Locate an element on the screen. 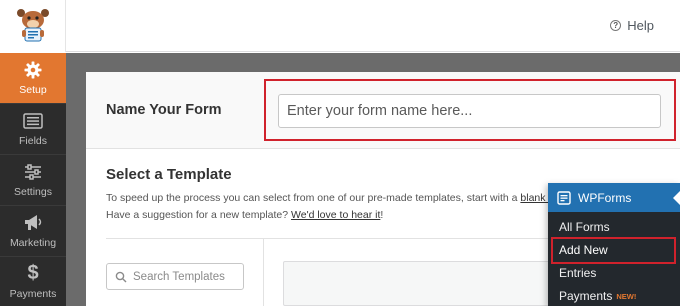  sidebar-item-setup: Setup is located at coordinates (33, 78).